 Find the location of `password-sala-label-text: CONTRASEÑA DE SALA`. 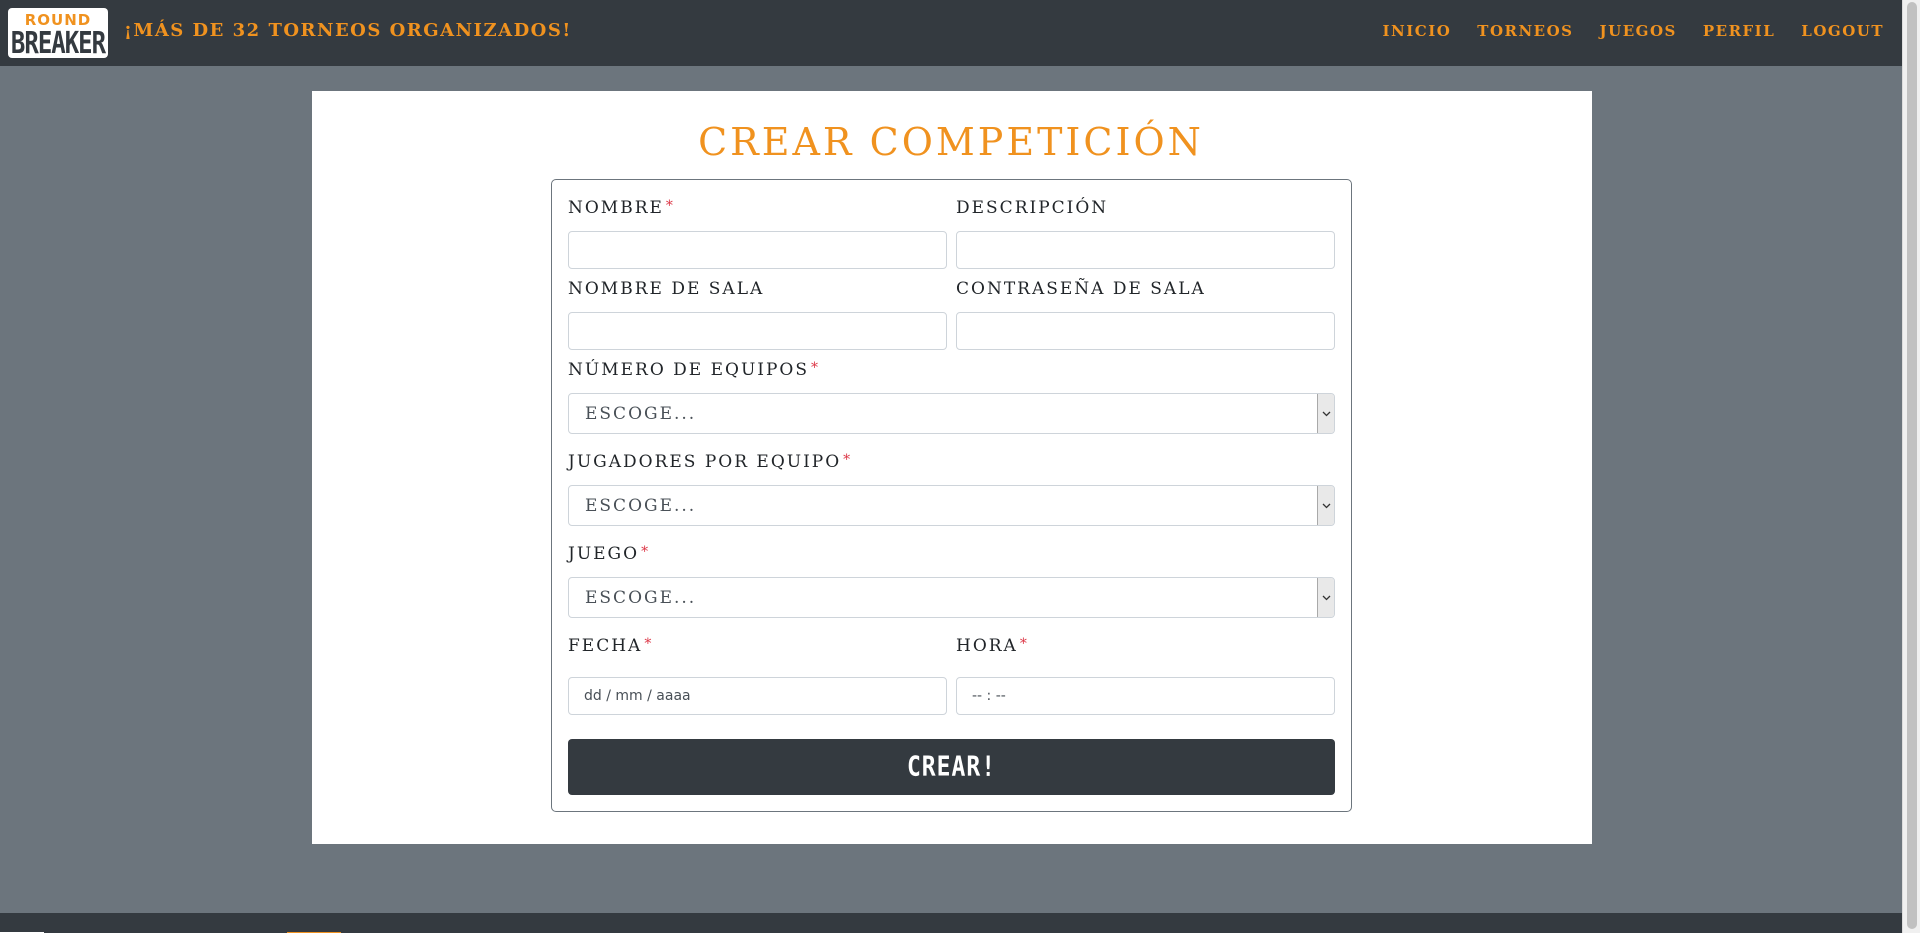

password-sala-label-text: CONTRASEÑA DE SALA is located at coordinates (1081, 289).